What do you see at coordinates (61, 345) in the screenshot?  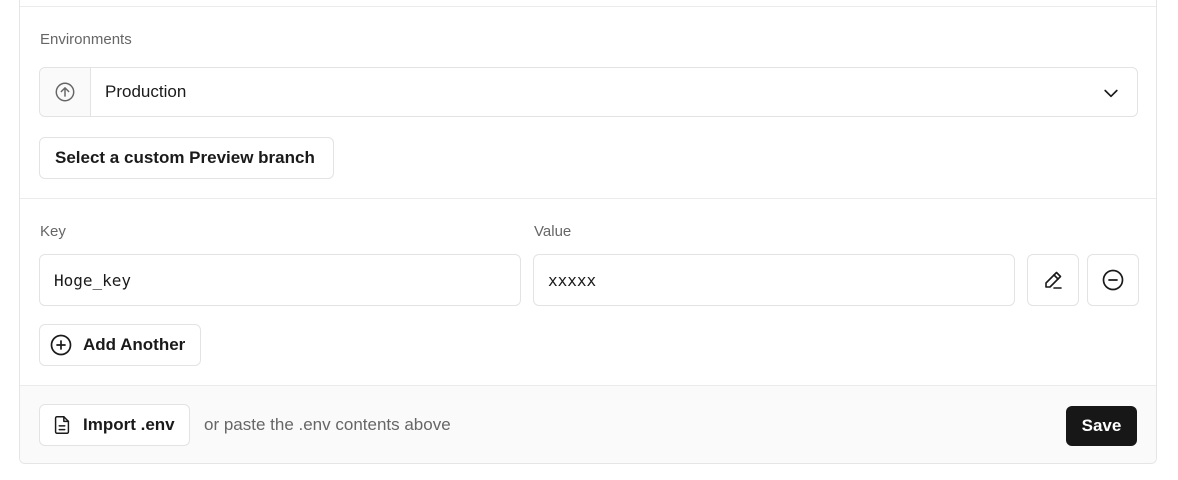 I see `plus-circle-icon` at bounding box center [61, 345].